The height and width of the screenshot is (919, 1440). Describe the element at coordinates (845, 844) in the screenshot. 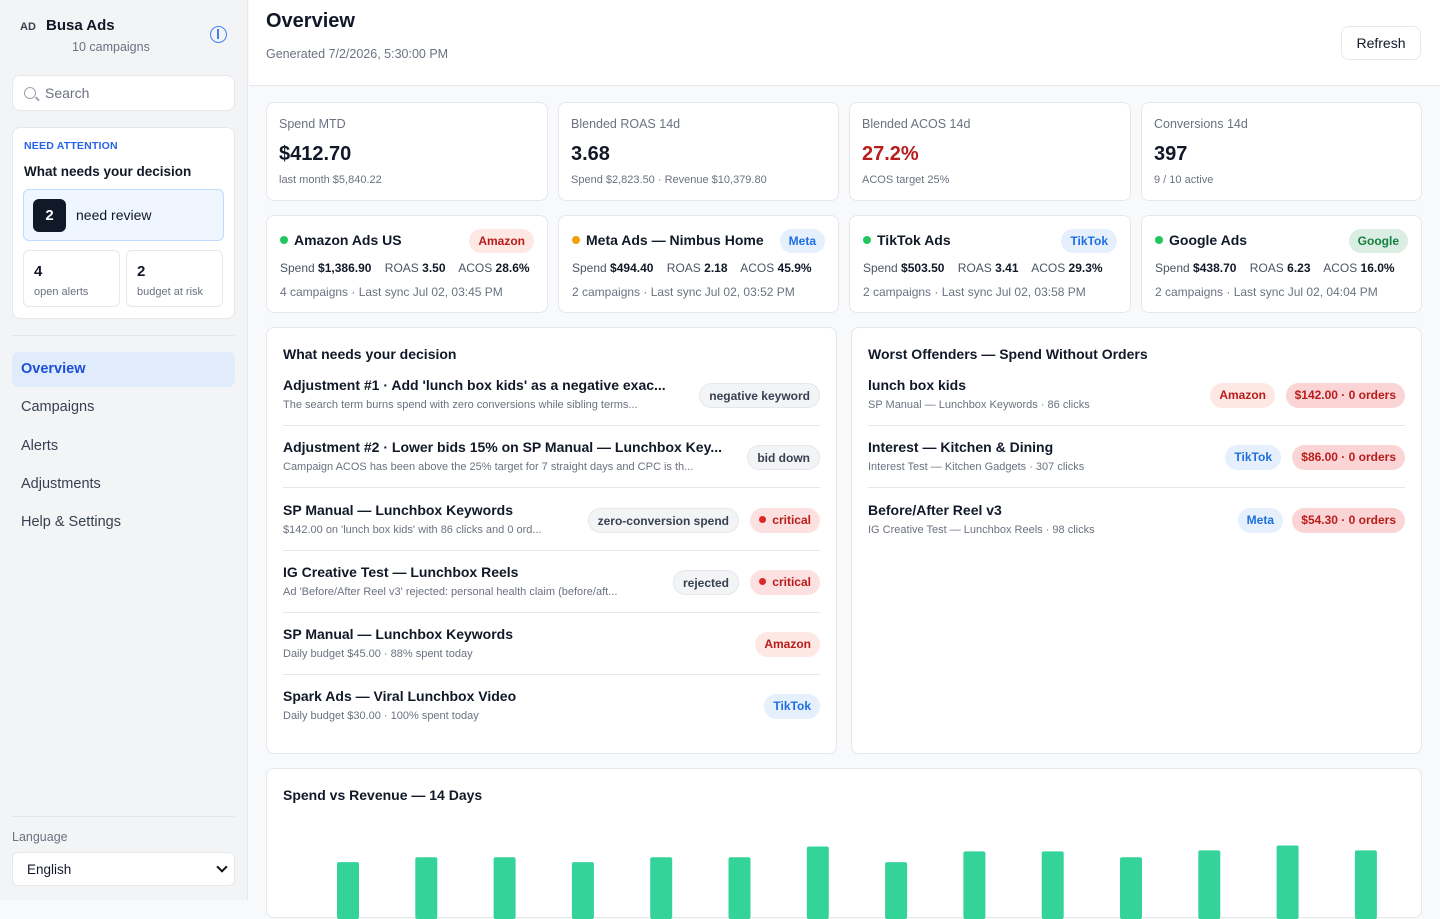

I see `bar-chart` at that location.